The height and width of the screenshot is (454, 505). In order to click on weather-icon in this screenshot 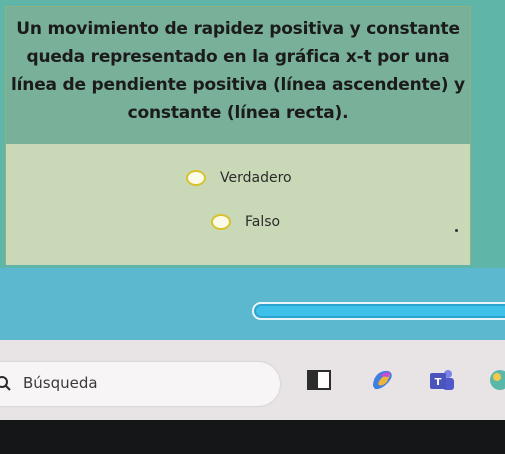, I will do `click(495, 380)`.